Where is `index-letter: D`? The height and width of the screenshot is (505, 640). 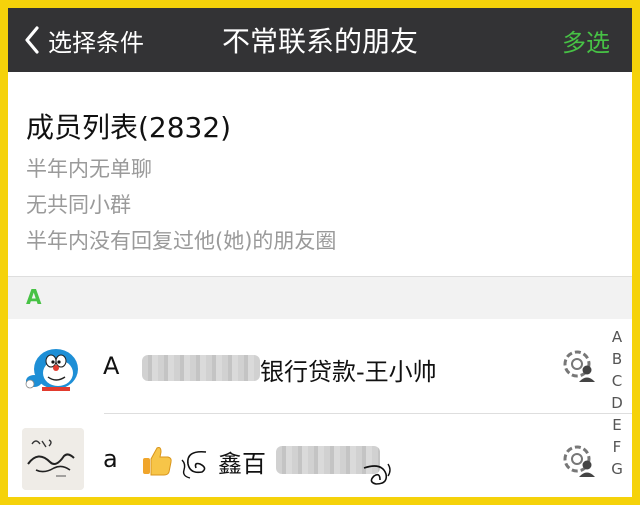 index-letter: D is located at coordinates (617, 403).